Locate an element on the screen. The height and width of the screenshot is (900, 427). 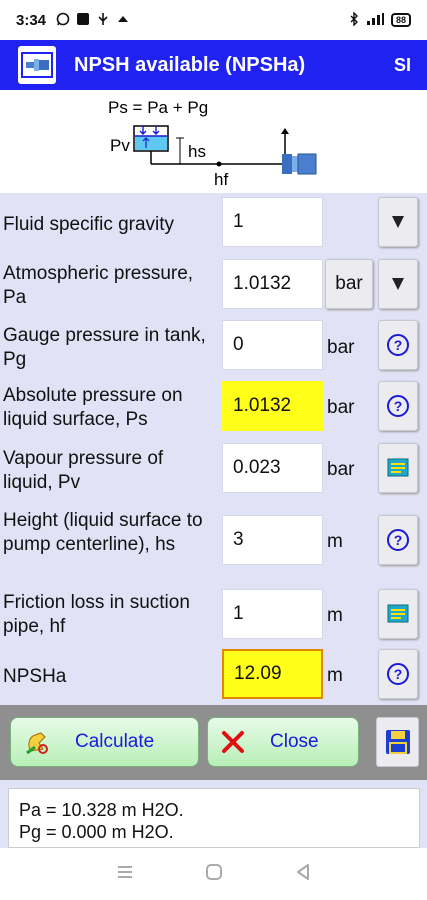
signal-icon is located at coordinates (375, 20).